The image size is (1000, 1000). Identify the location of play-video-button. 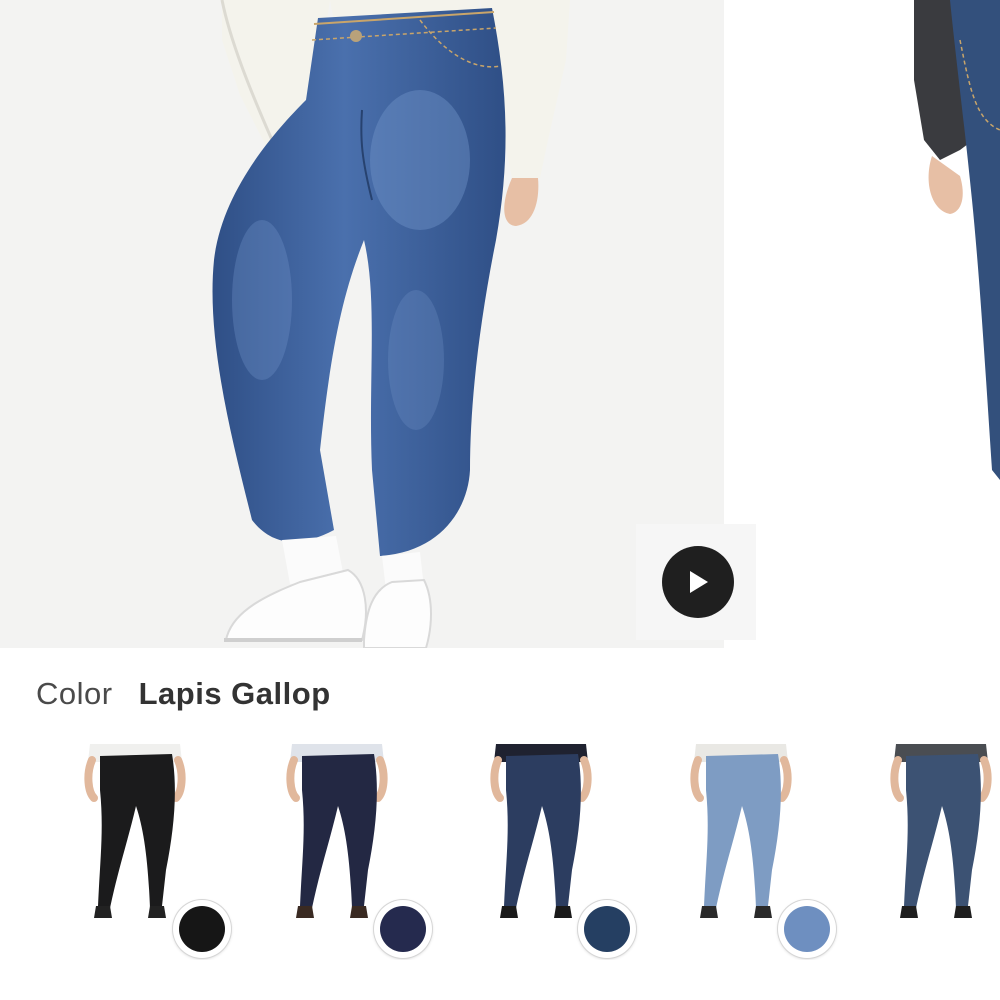
(698, 582).